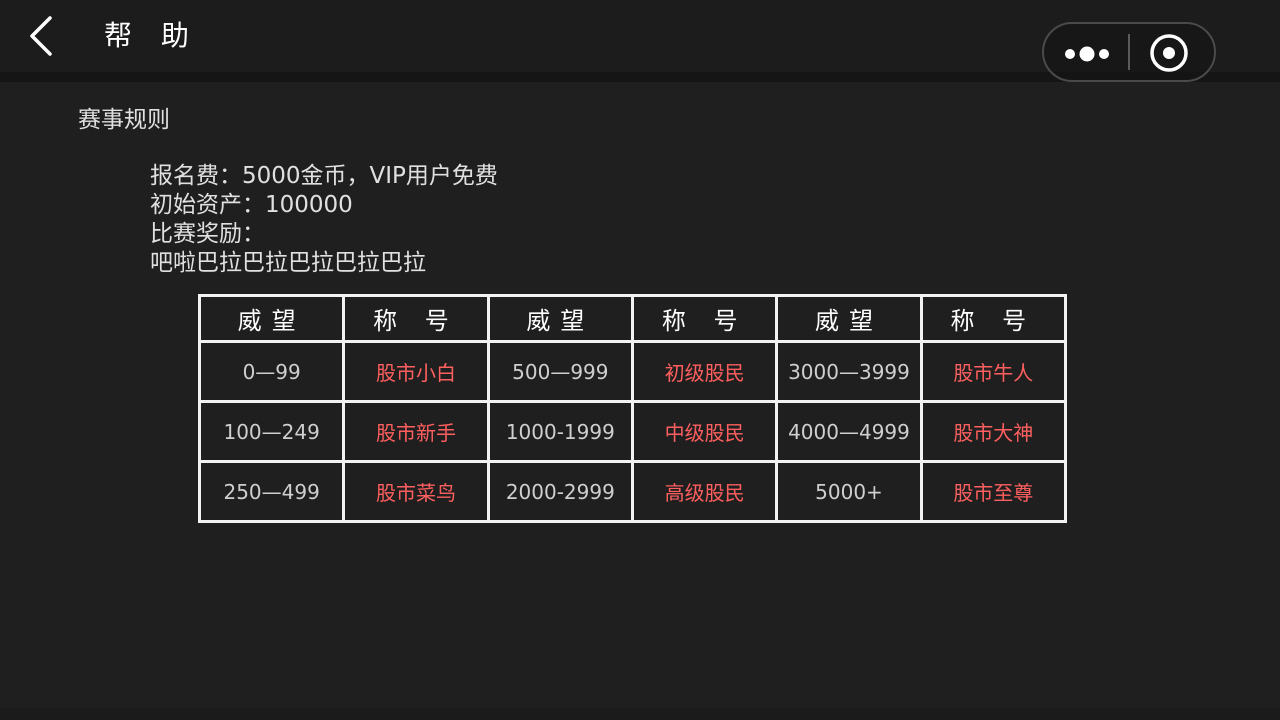 This screenshot has height=720, width=1280. I want to click on prestige-range-cell: 500—999, so click(560, 371).